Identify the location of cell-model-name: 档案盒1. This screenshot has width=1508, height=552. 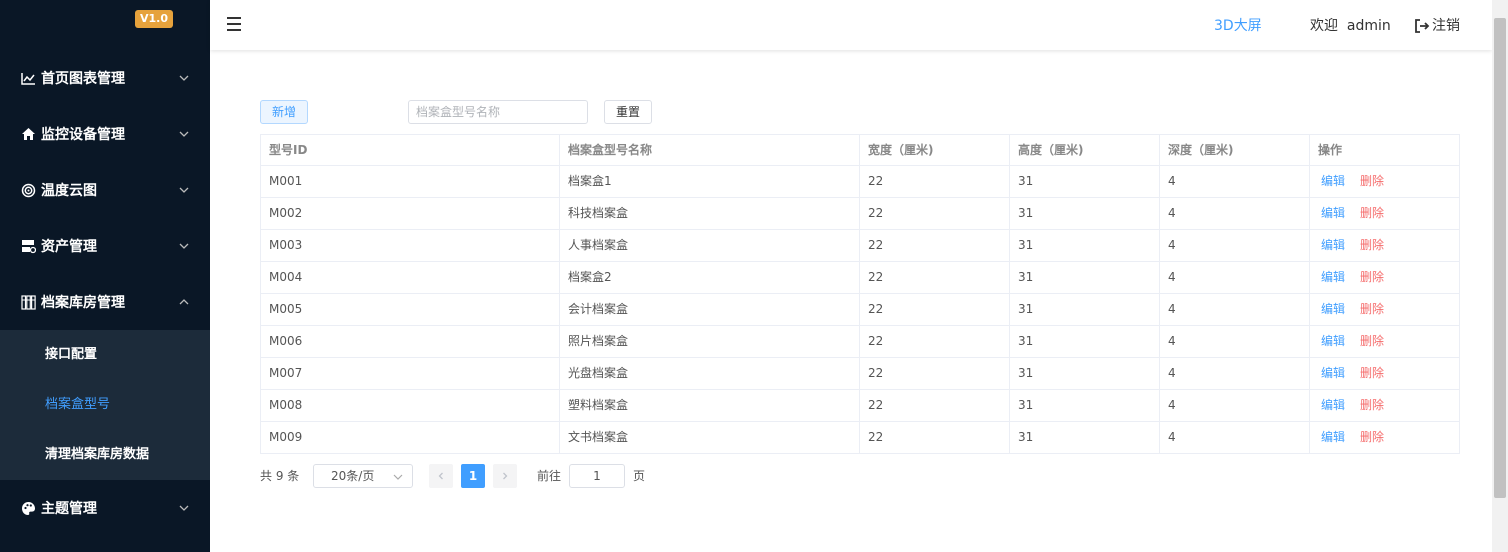
(710, 182).